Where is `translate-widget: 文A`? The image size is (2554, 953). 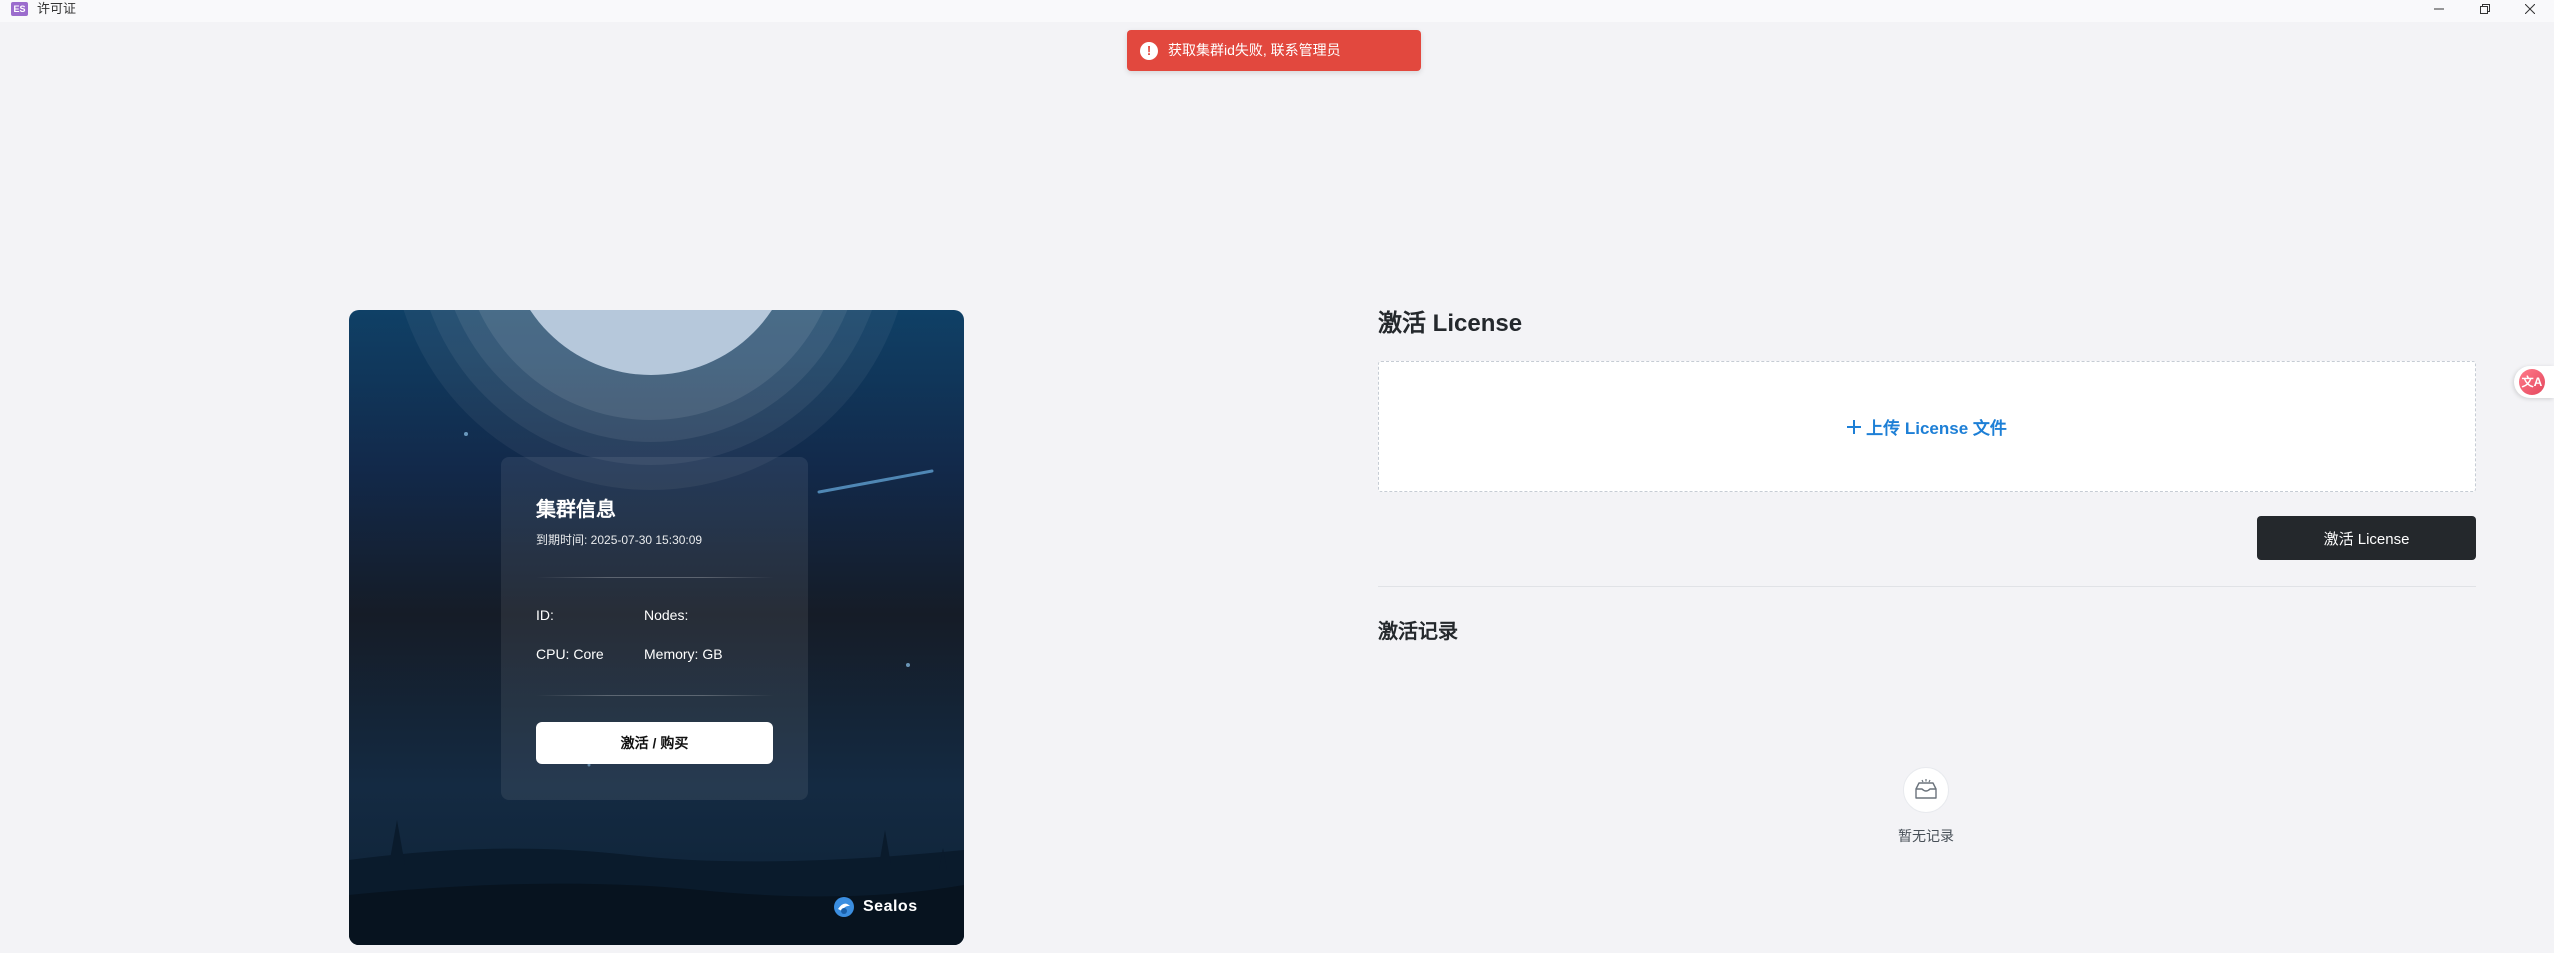 translate-widget: 文A is located at coordinates (2534, 382).